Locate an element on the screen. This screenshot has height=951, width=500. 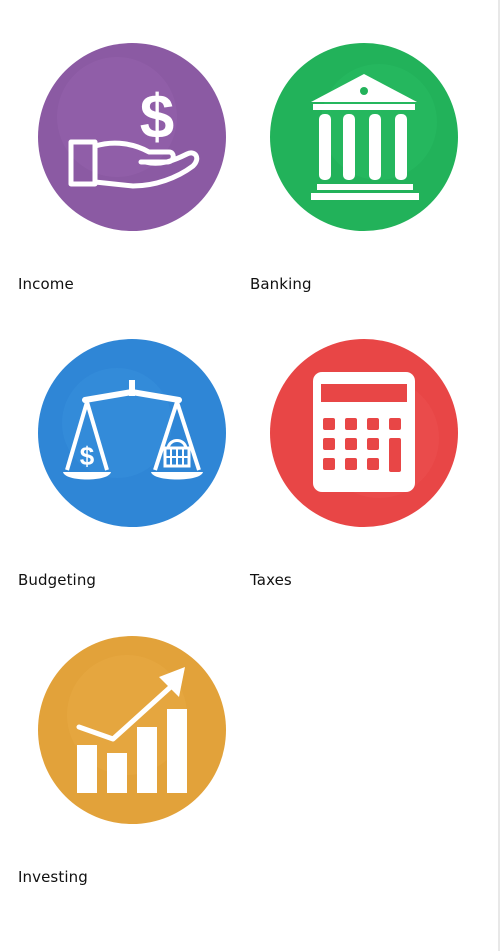
category-tile-budgeting: $ Budgeting is located at coordinates (128, 442).